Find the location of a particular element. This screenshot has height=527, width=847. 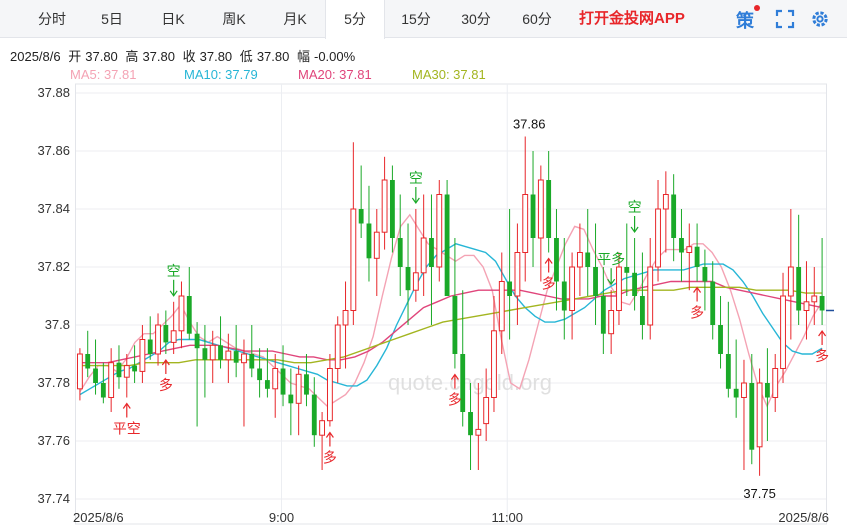

x-tick-label: 11:00 is located at coordinates (507, 517).